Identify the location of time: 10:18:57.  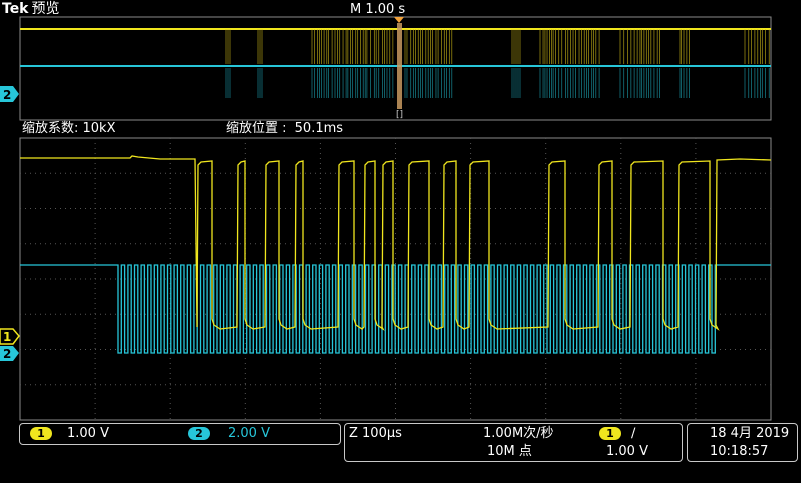
(739, 451).